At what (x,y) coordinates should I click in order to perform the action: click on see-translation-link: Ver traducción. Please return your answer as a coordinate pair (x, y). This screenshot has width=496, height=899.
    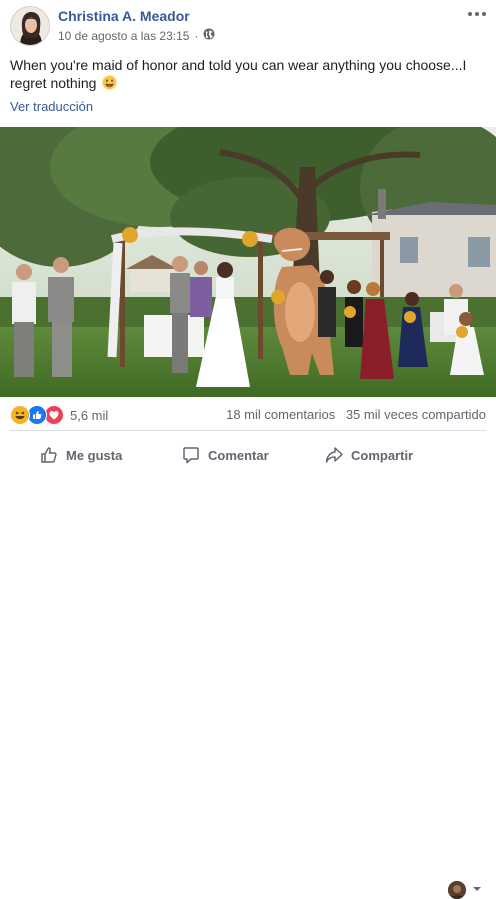
    Looking at the image, I should click on (51, 106).